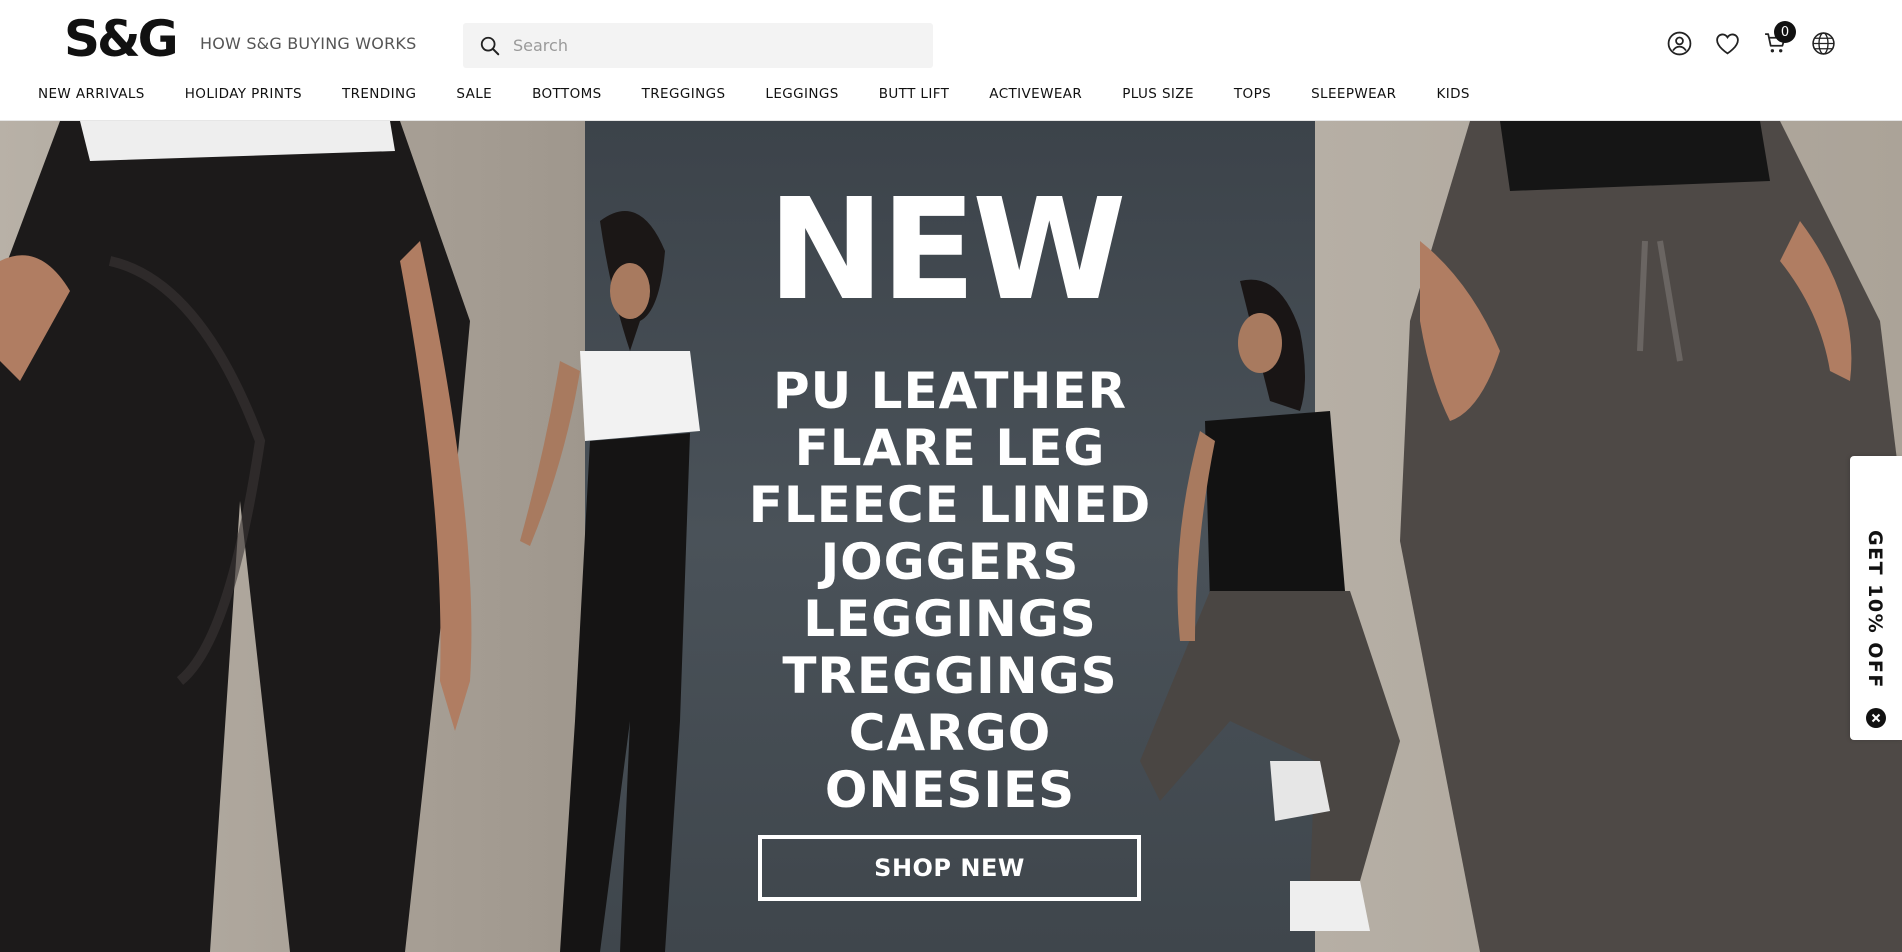  I want to click on nav-item-sleepwear: SLEEPWEAR, so click(1353, 94).